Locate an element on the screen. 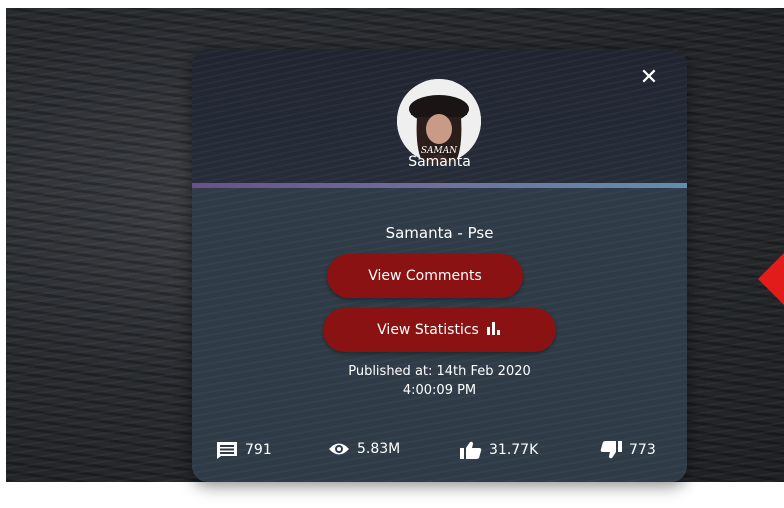 The image size is (784, 508). comments-count: 791 is located at coordinates (258, 450).